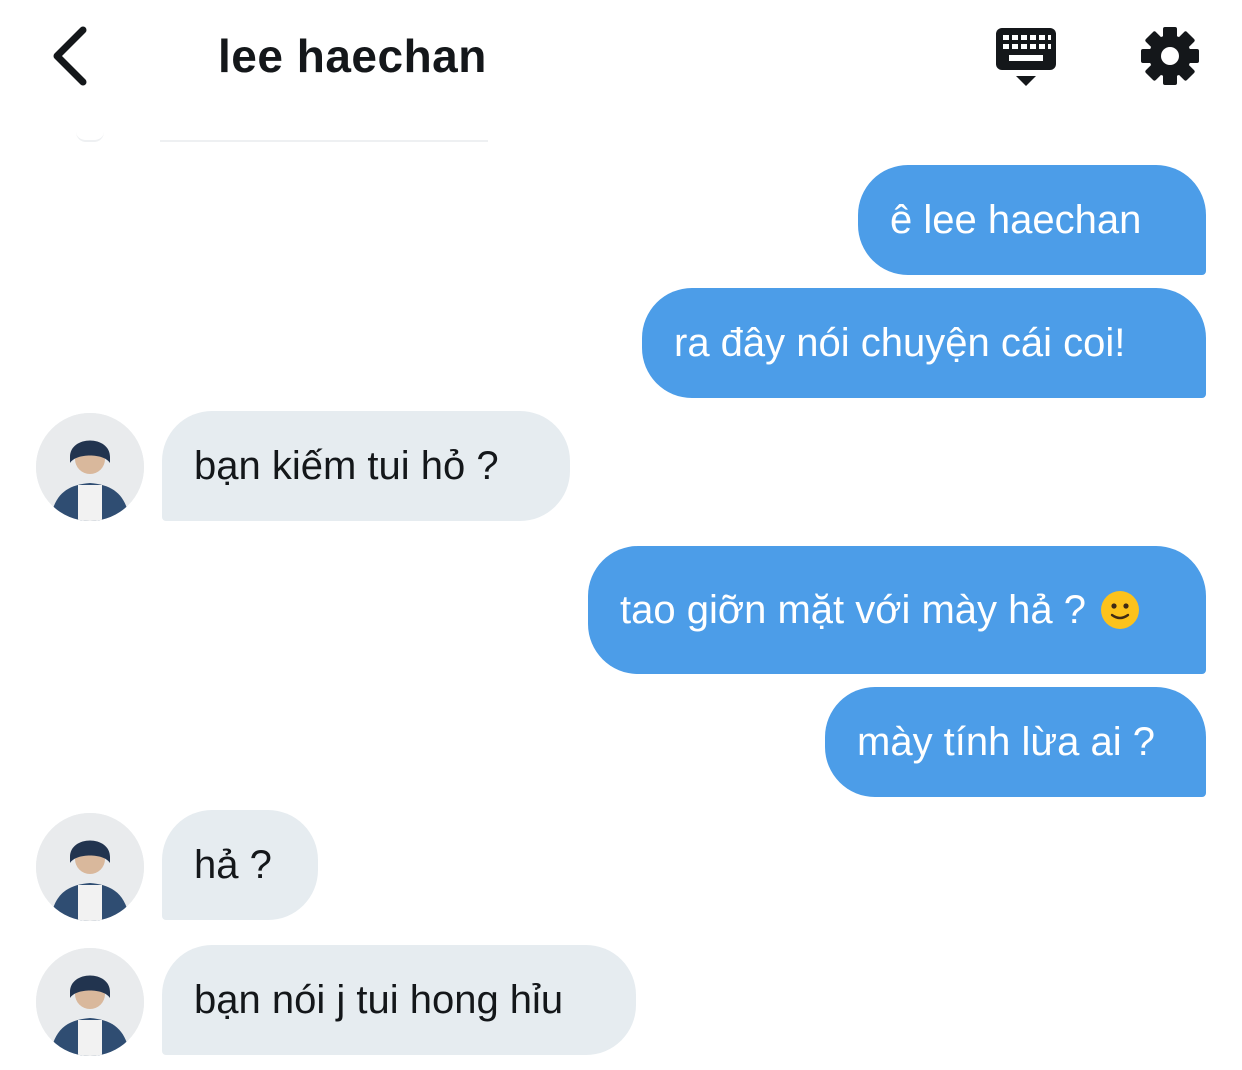 The image size is (1242, 1070). Describe the element at coordinates (900, 343) in the screenshot. I see `message-text: ra đây nói chuyện cái coi!` at that location.